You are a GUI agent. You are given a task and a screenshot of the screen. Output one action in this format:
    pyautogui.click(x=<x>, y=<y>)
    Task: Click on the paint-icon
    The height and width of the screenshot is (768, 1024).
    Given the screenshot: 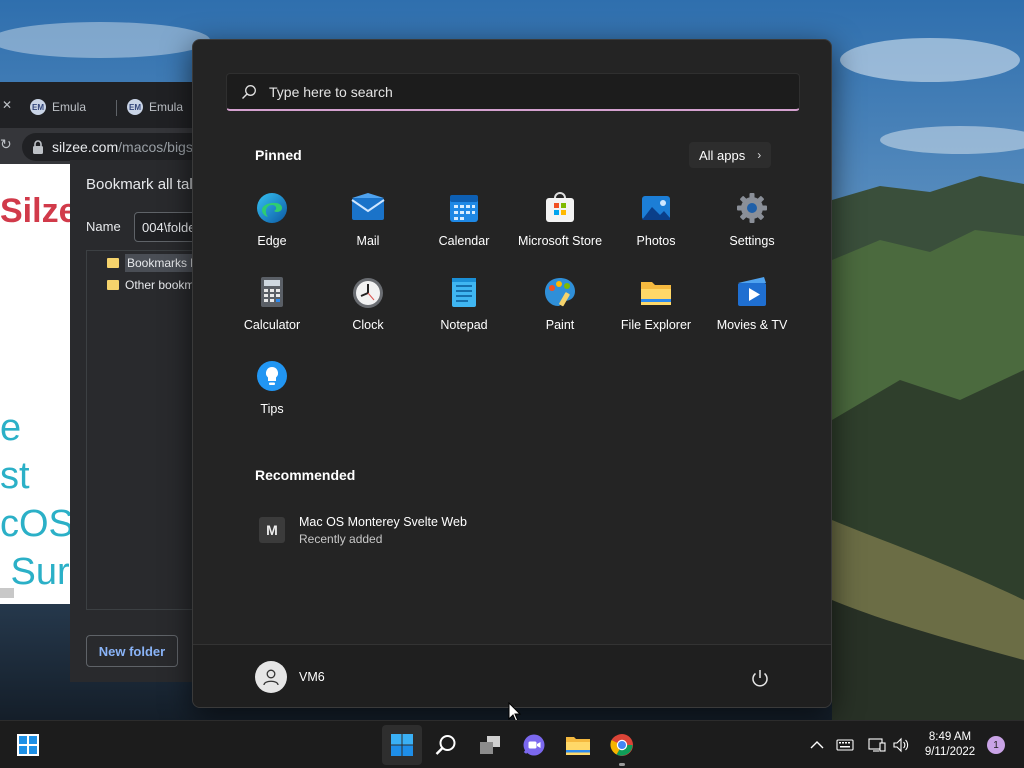 What is the action you would take?
    pyautogui.click(x=560, y=292)
    